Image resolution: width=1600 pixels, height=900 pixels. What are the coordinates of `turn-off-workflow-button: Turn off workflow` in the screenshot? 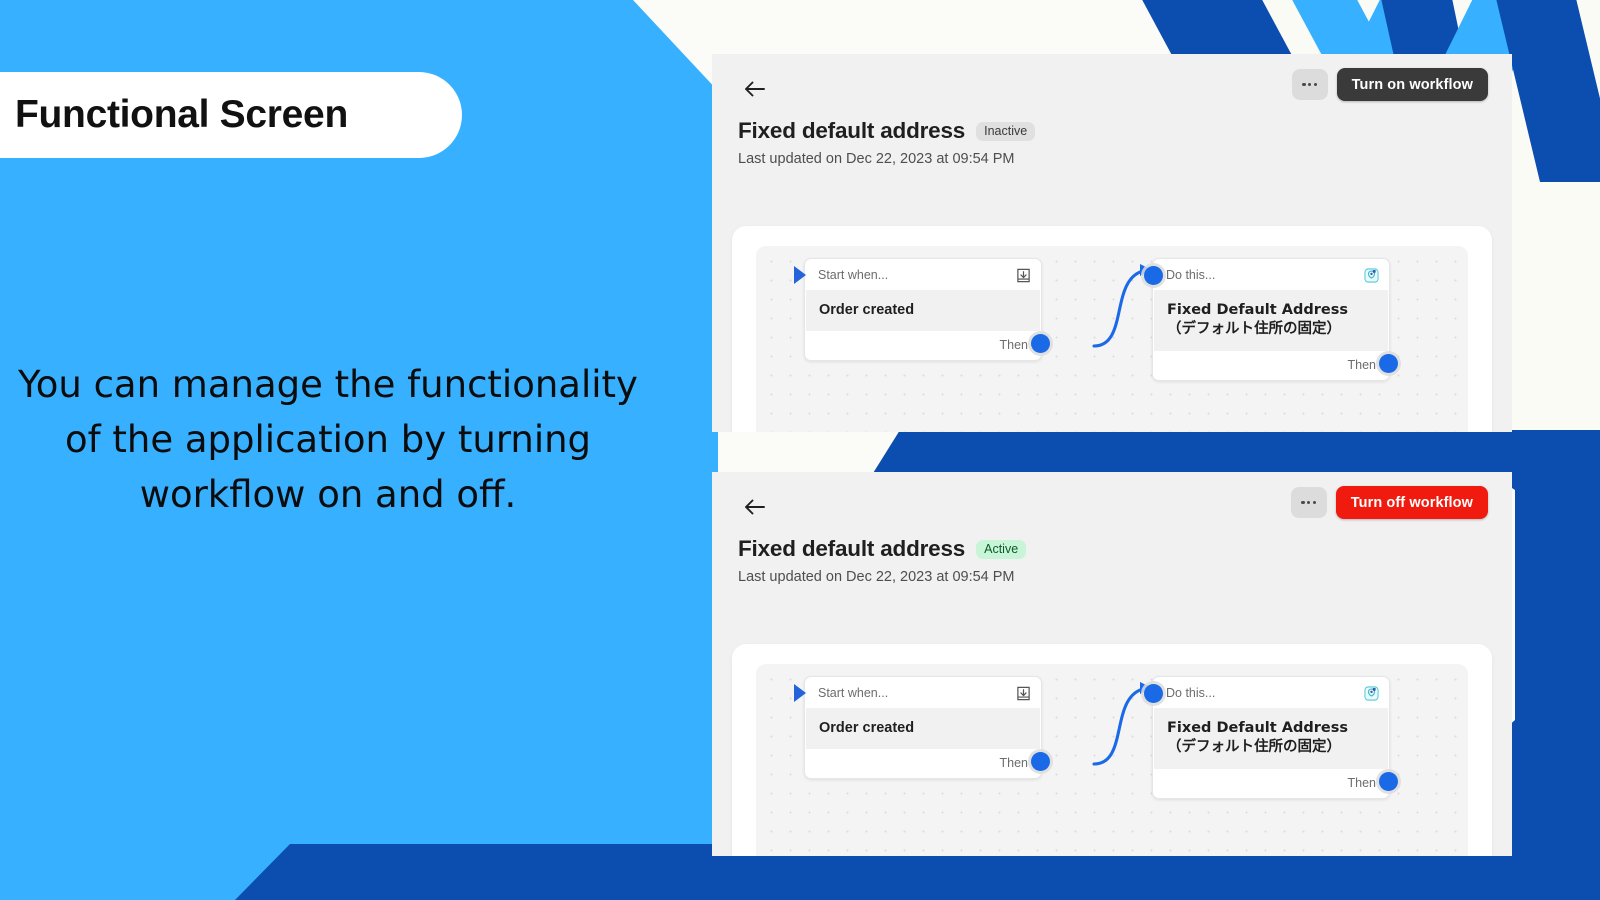 It's located at (1411, 502).